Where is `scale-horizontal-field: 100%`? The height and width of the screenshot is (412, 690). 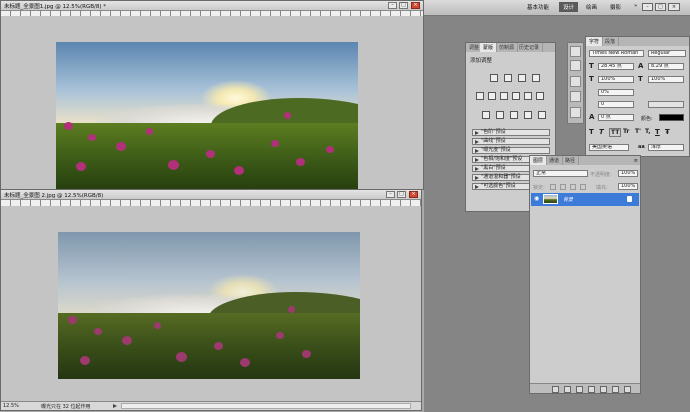 scale-horizontal-field: 100% is located at coordinates (666, 79).